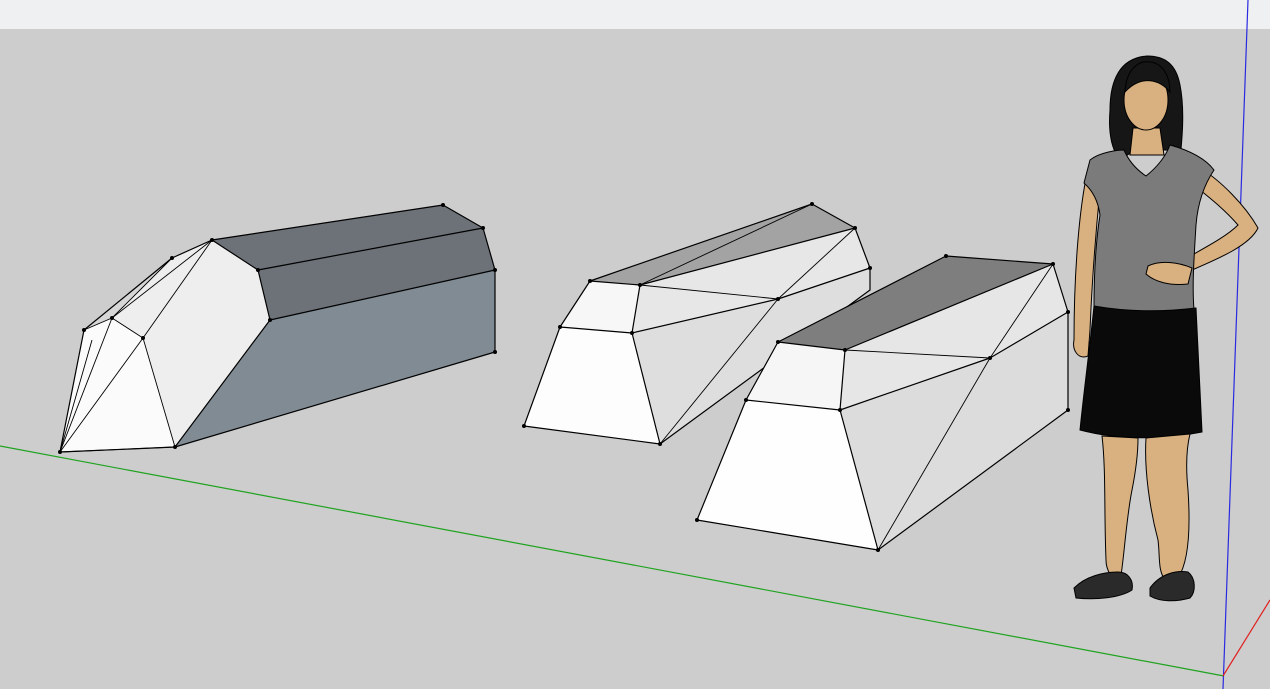 The height and width of the screenshot is (689, 1270). I want to click on figure-right-shoe, so click(1172, 586).